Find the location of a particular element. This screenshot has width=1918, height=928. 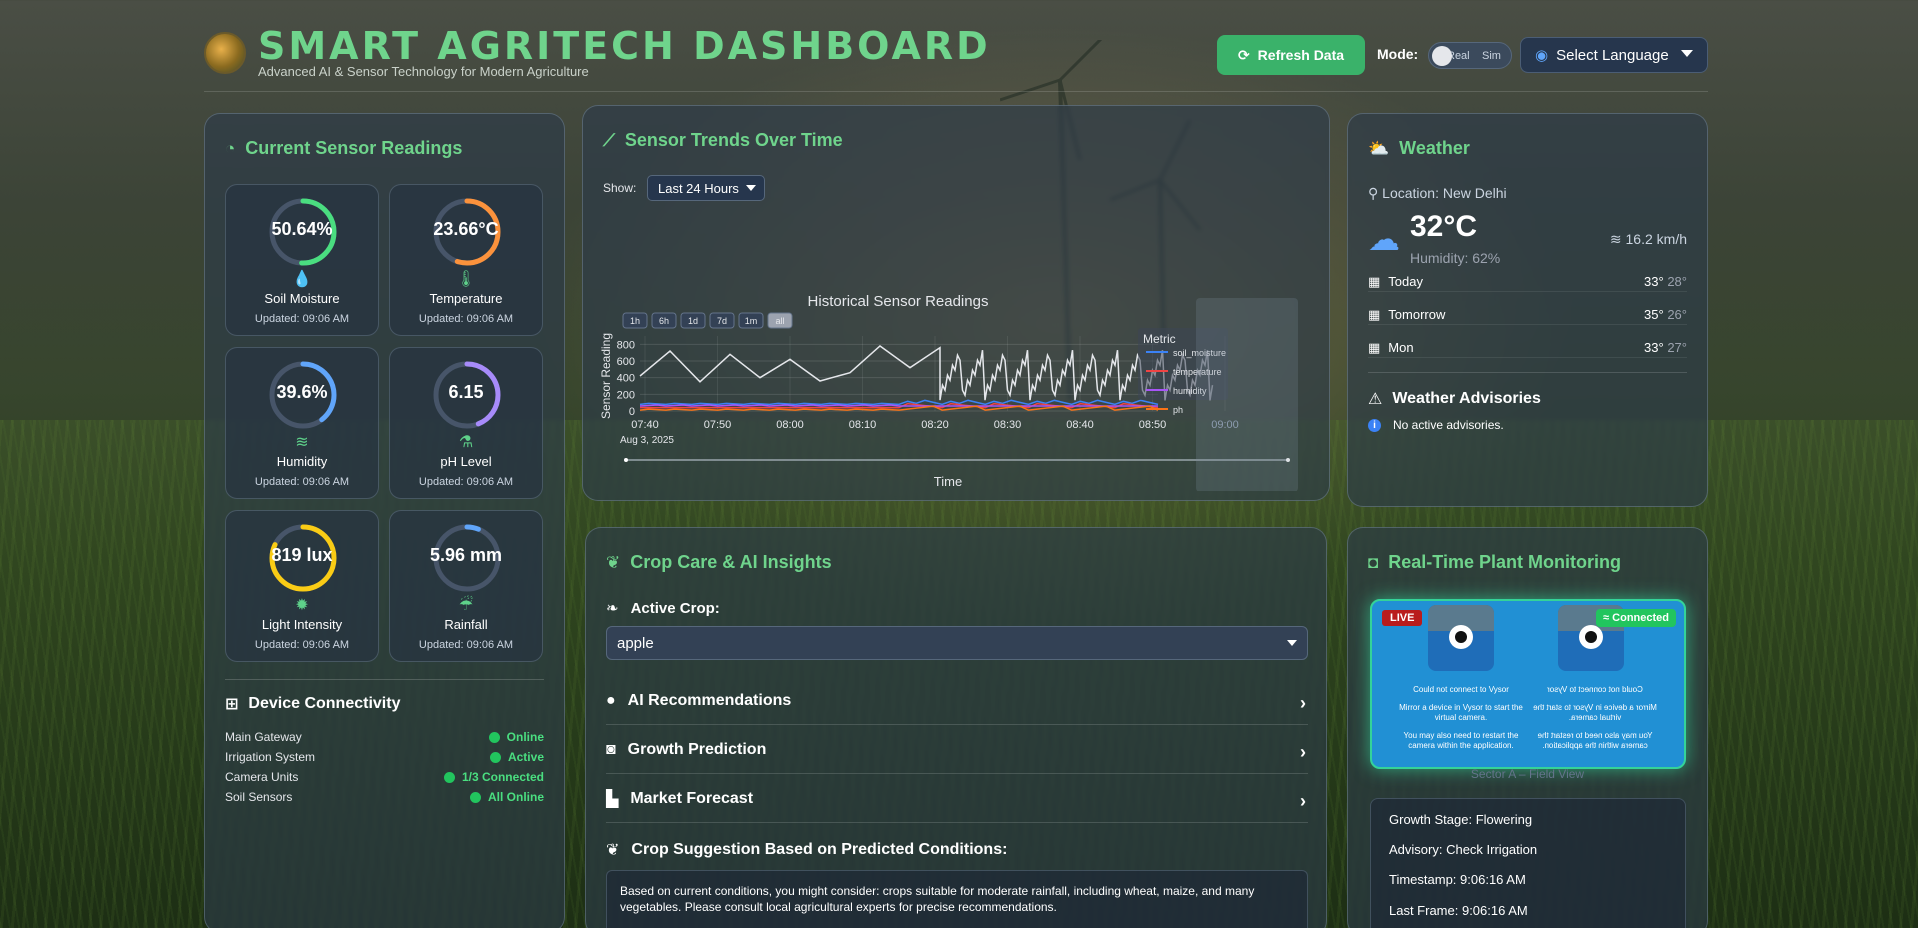

connectivity-row: Camera Units 1/3 Connected is located at coordinates (384, 778).